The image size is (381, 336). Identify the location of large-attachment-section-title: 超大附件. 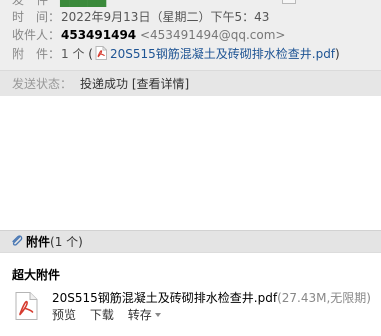
(36, 275).